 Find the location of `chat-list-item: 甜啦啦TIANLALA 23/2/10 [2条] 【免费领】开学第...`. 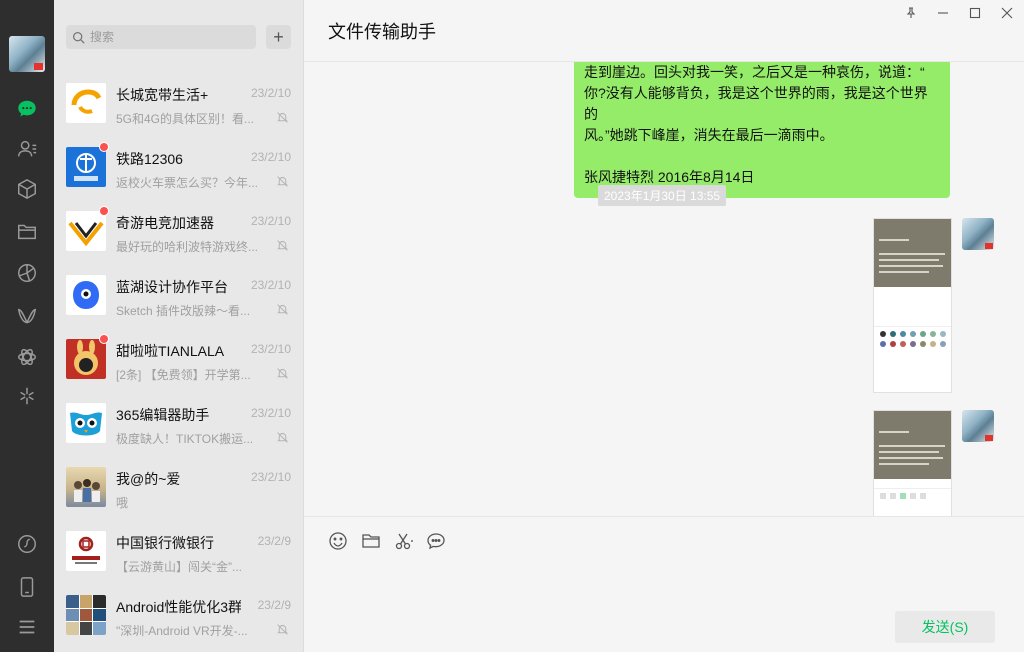

chat-list-item: 甜啦啦TIANLALA 23/2/10 [2条] 【免费领】开学第... is located at coordinates (178, 361).